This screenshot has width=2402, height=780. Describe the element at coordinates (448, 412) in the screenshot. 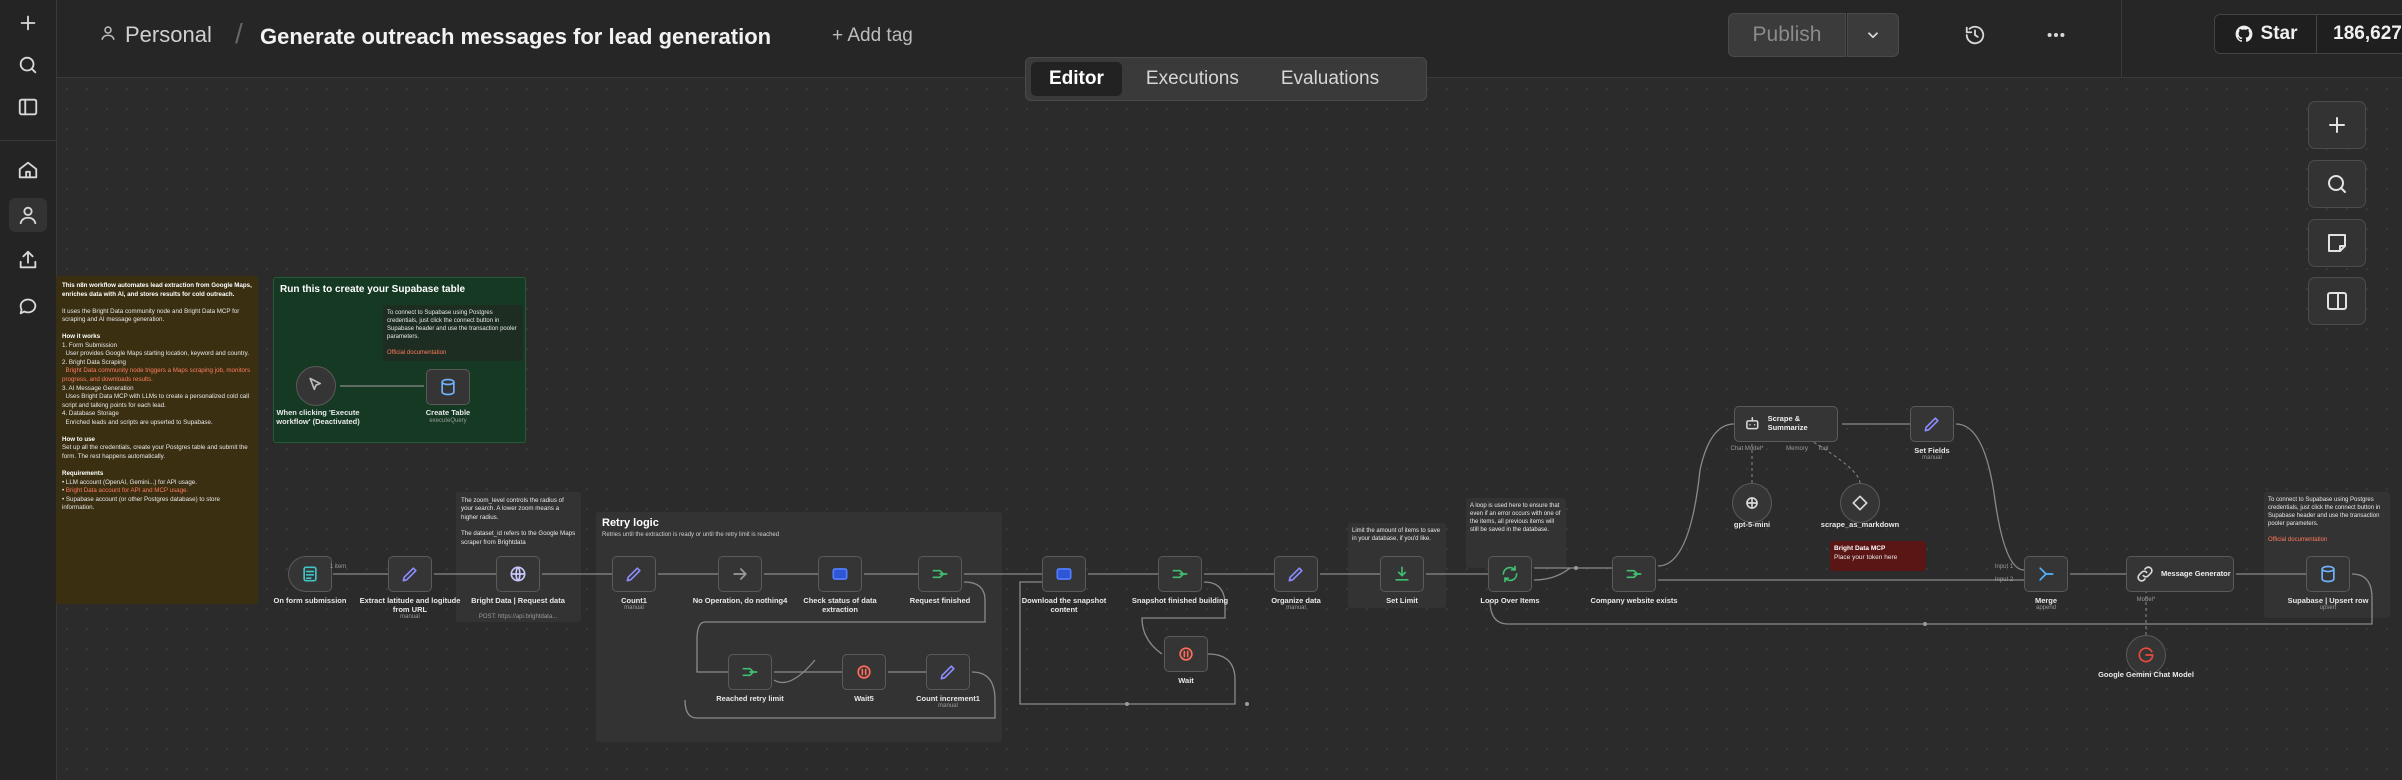

I see `create-table-label: Create Table` at that location.